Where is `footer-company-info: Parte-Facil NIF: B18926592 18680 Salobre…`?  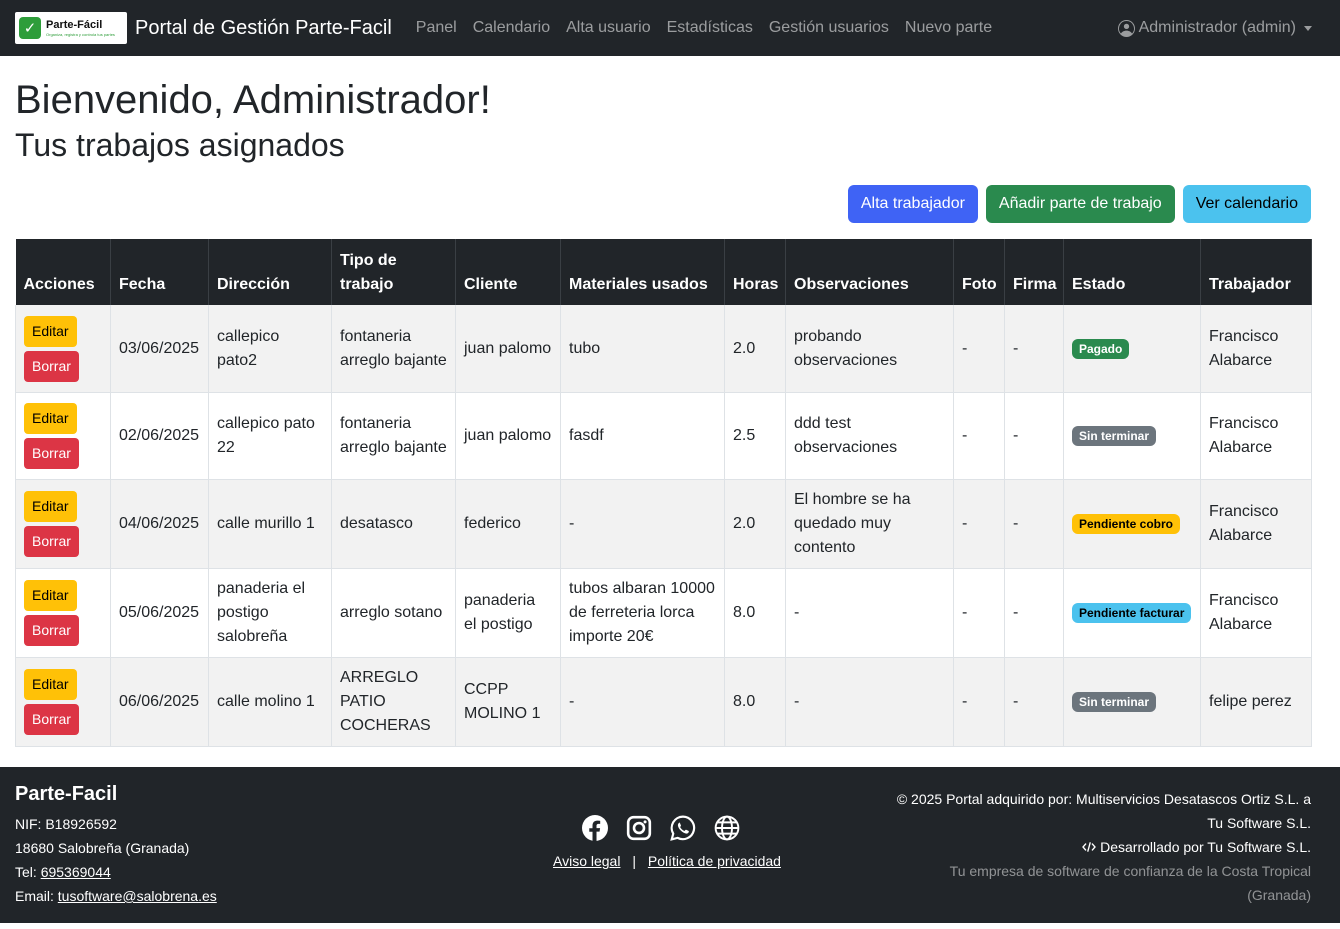
footer-company-info: Parte-Facil NIF: B18926592 18680 Salobre… is located at coordinates (116, 845).